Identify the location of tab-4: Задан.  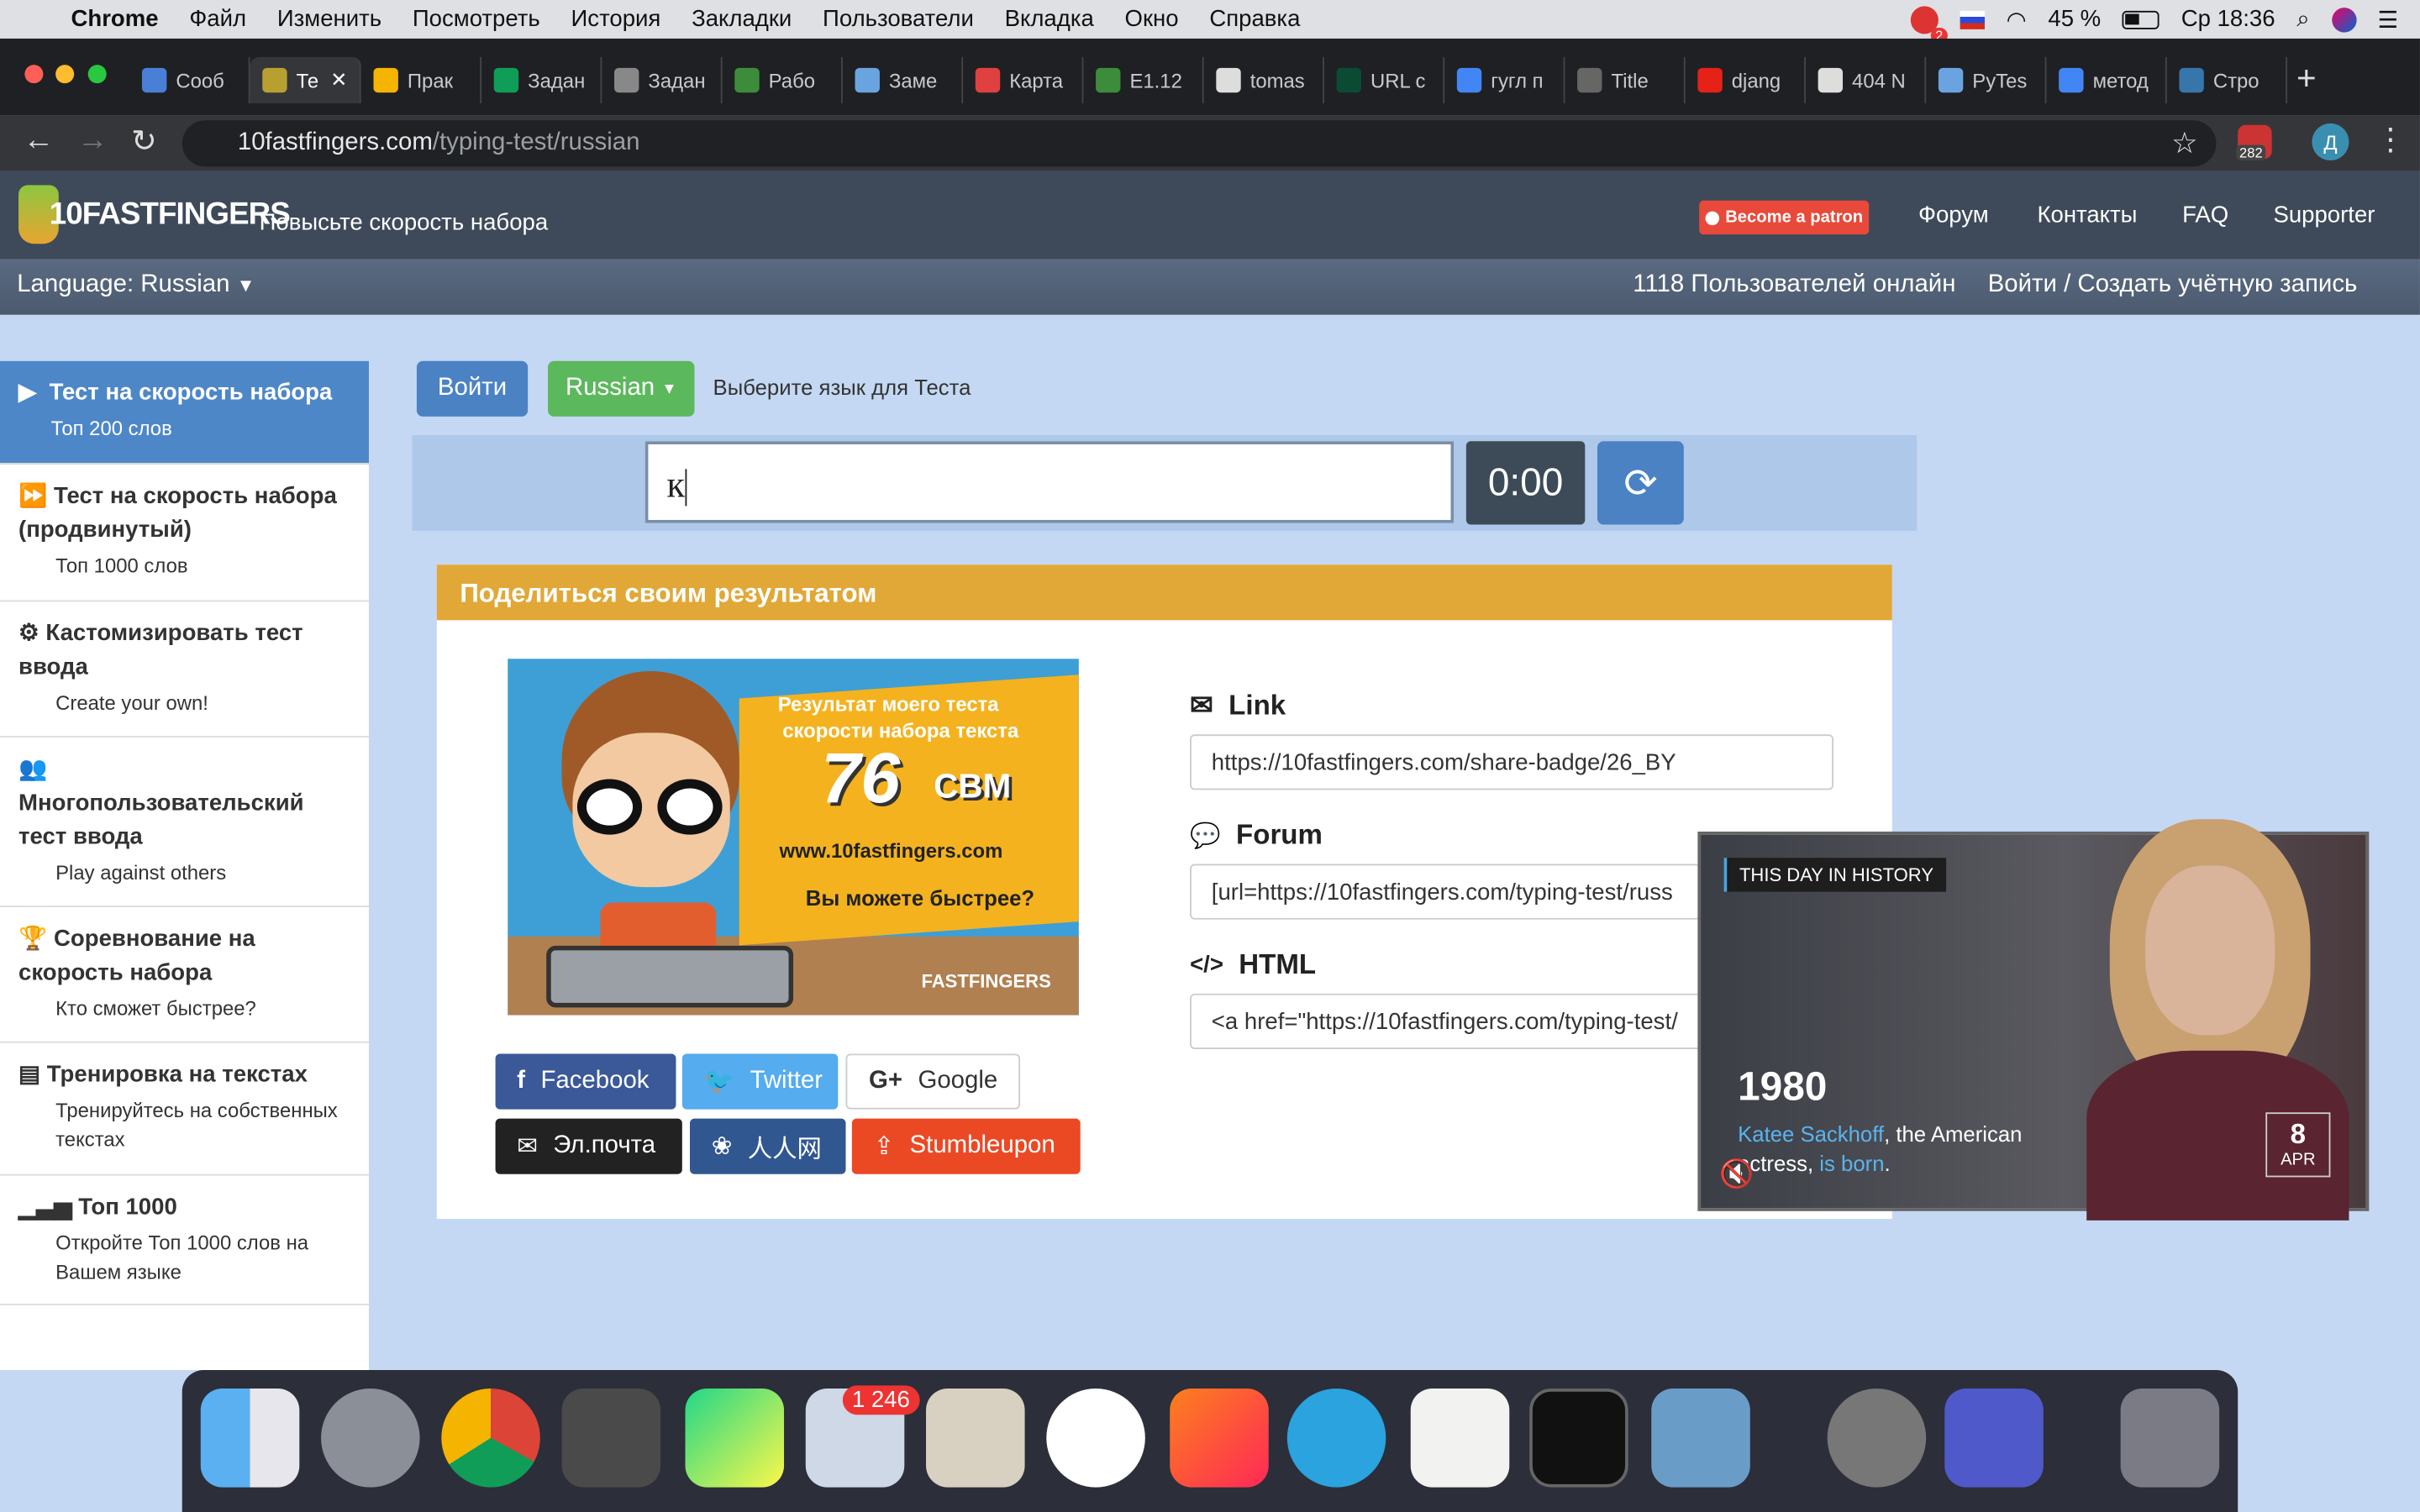
(662, 80).